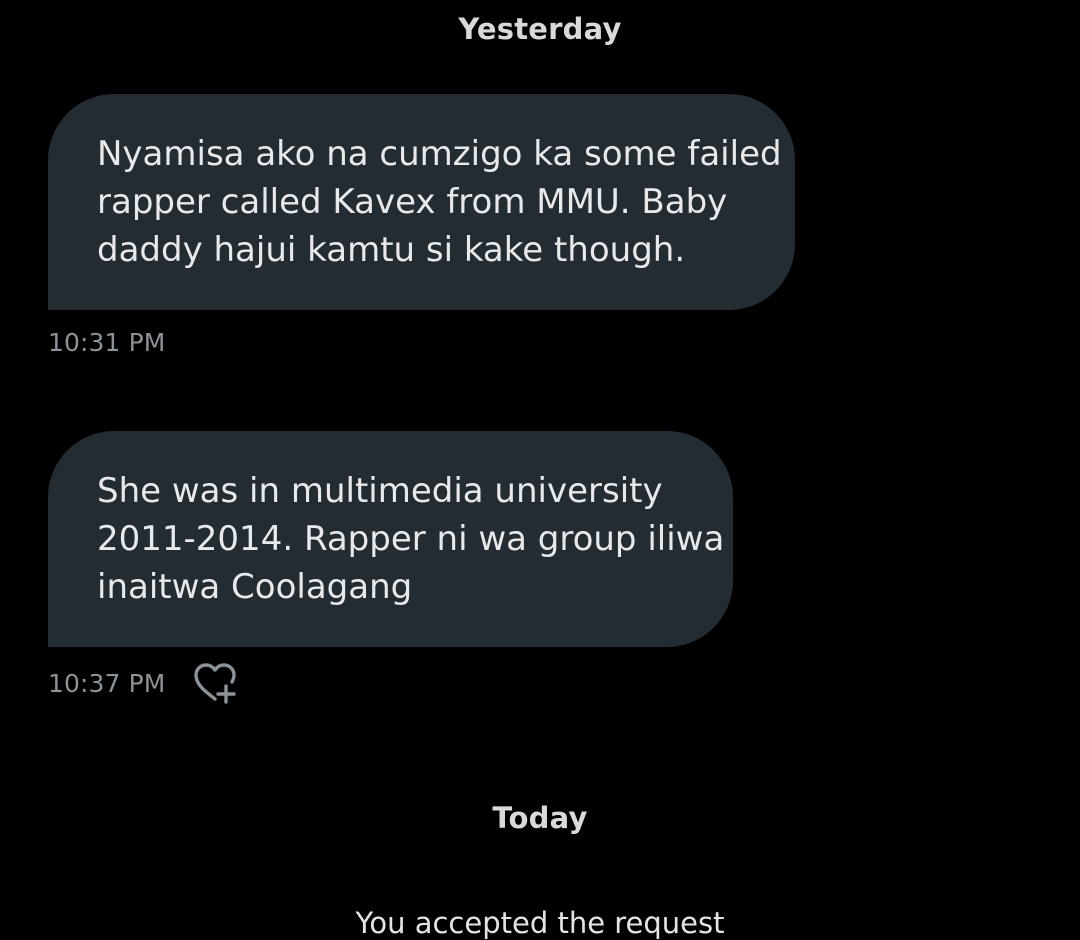 Image resolution: width=1080 pixels, height=940 pixels. Describe the element at coordinates (215, 683) in the screenshot. I see `heart-plus-icon` at that location.